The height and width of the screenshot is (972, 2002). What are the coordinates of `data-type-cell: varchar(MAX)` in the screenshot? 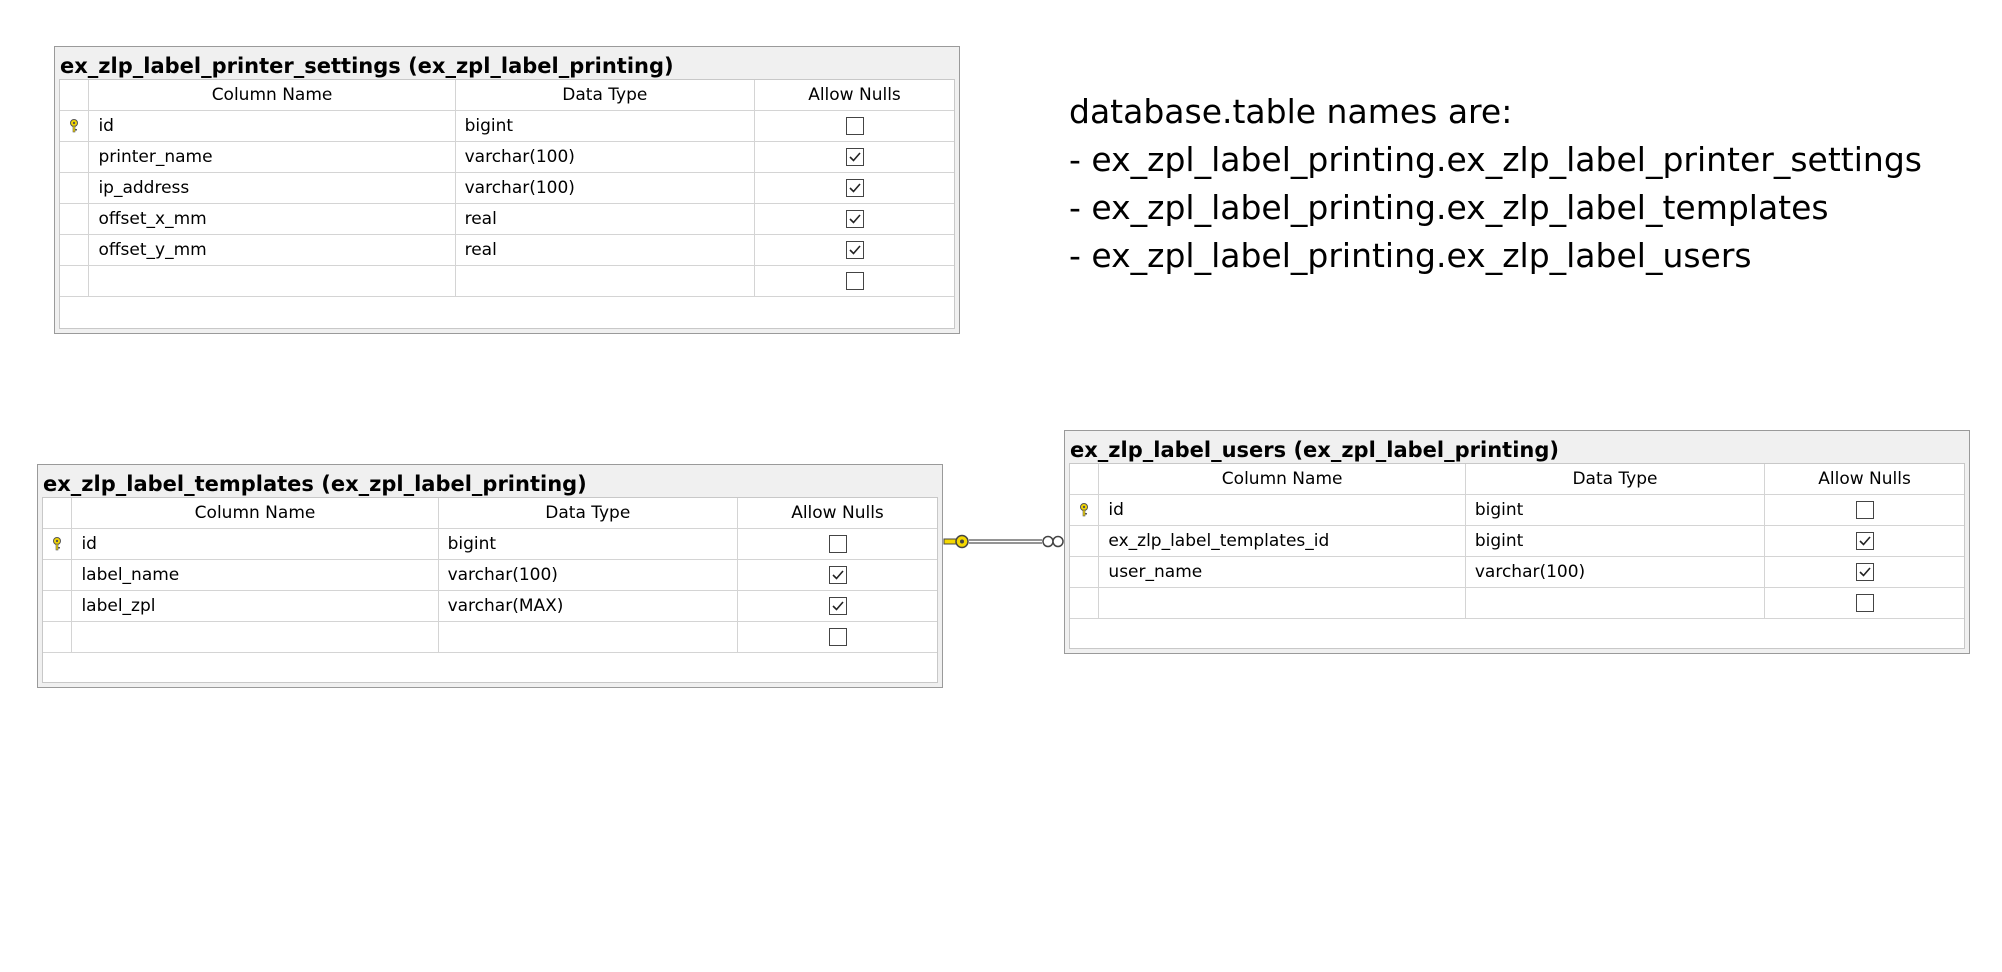 It's located at (588, 606).